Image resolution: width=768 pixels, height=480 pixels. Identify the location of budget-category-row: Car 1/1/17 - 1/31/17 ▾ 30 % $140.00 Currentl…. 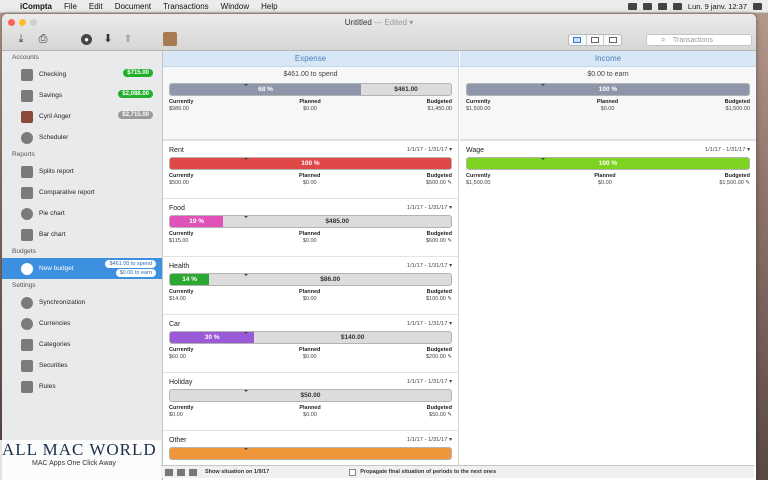
(310, 343).